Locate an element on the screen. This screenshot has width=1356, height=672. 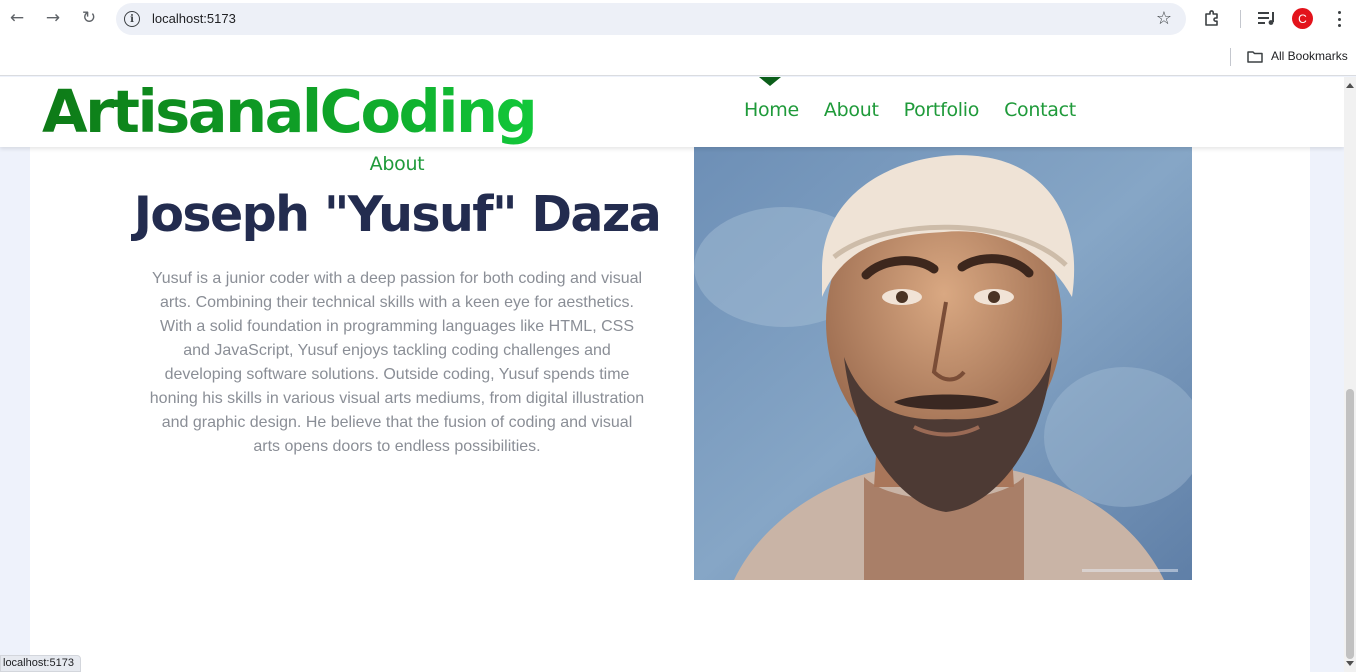
bookmarks-bar: All Bookmarks is located at coordinates (678, 57).